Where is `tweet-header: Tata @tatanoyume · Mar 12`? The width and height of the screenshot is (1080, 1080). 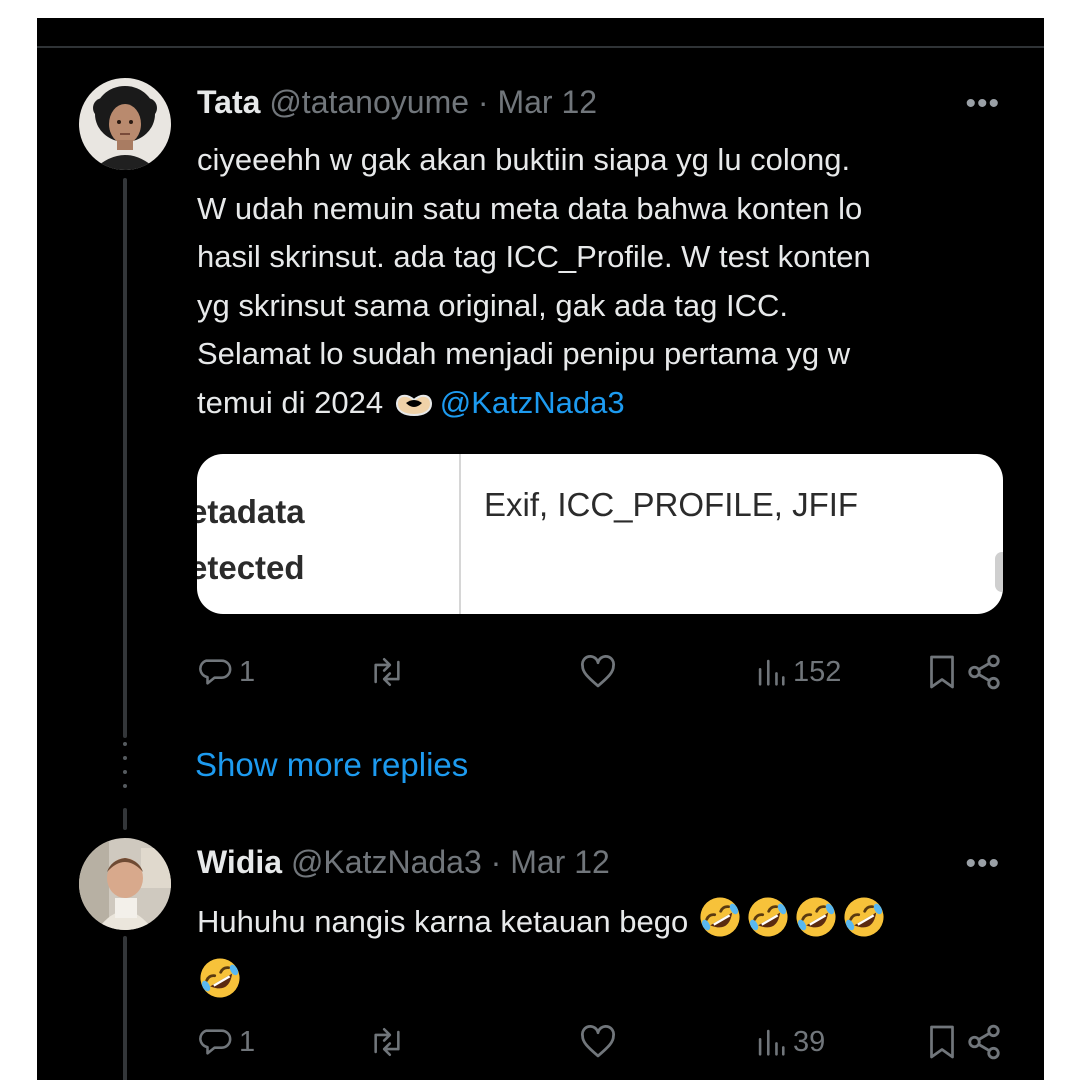 tweet-header: Tata @tatanoyume · Mar 12 is located at coordinates (397, 102).